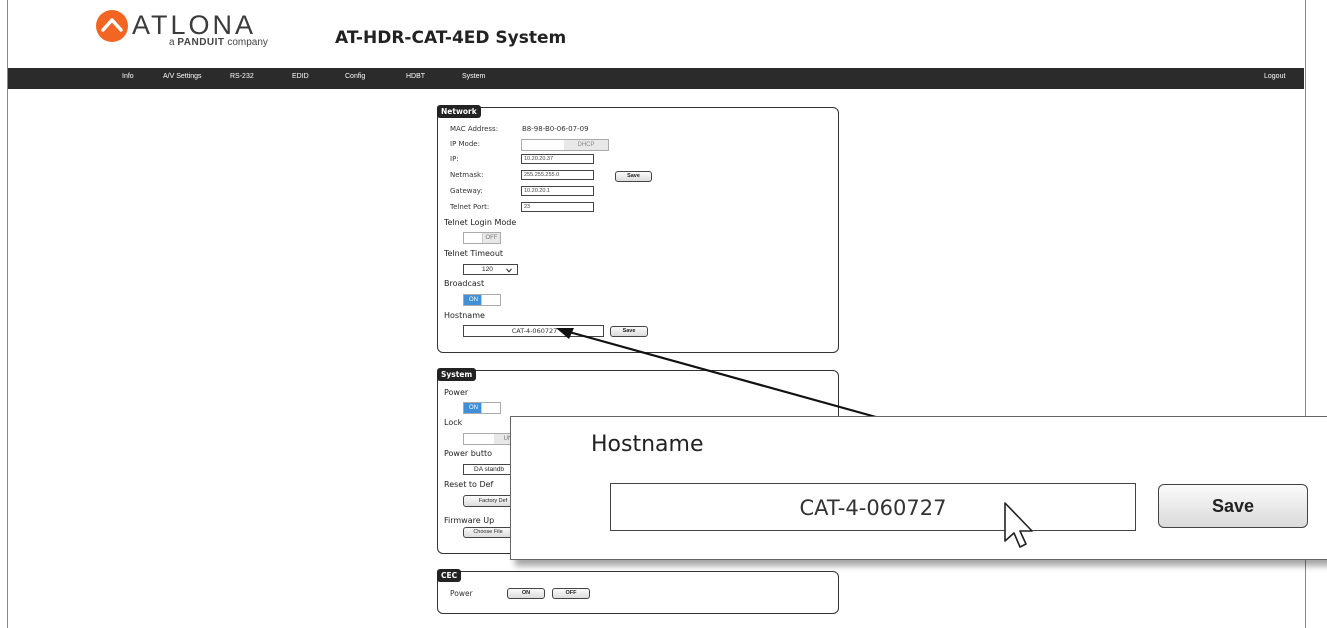 The height and width of the screenshot is (628, 1327). What do you see at coordinates (1018, 525) in the screenshot?
I see `cursor-icon` at bounding box center [1018, 525].